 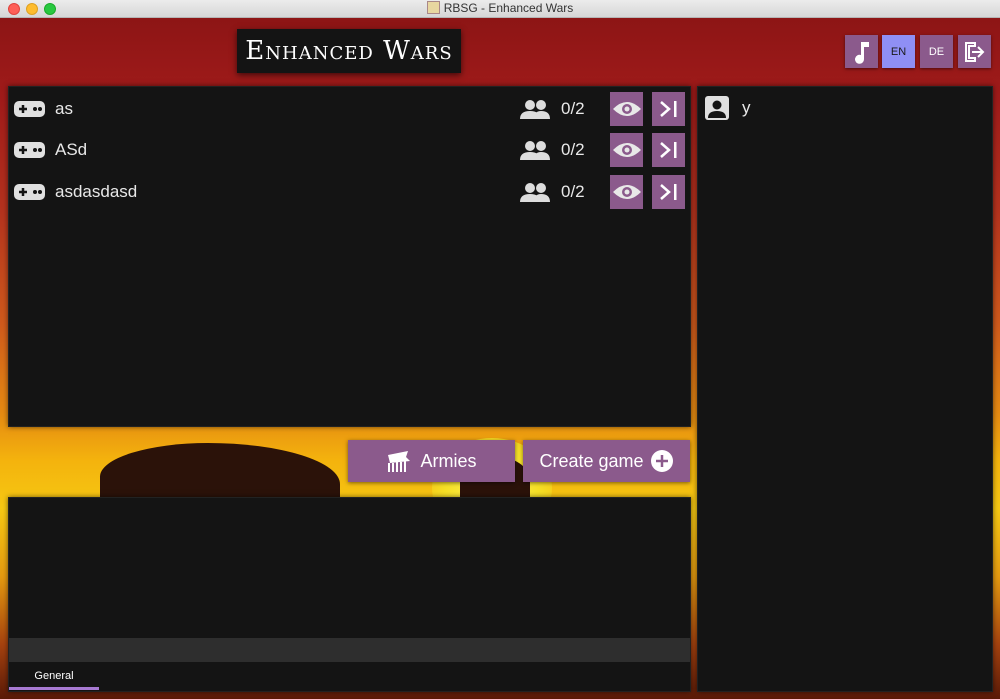 I want to click on chat-messages-area, so click(x=349, y=568).